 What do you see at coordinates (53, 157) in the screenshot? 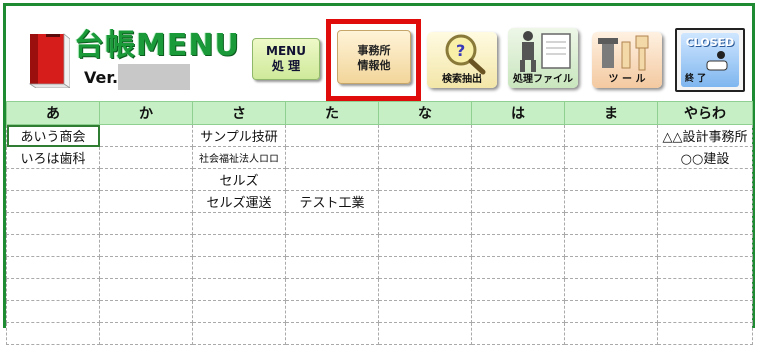
I see `ledger-cell: いろは歯科` at bounding box center [53, 157].